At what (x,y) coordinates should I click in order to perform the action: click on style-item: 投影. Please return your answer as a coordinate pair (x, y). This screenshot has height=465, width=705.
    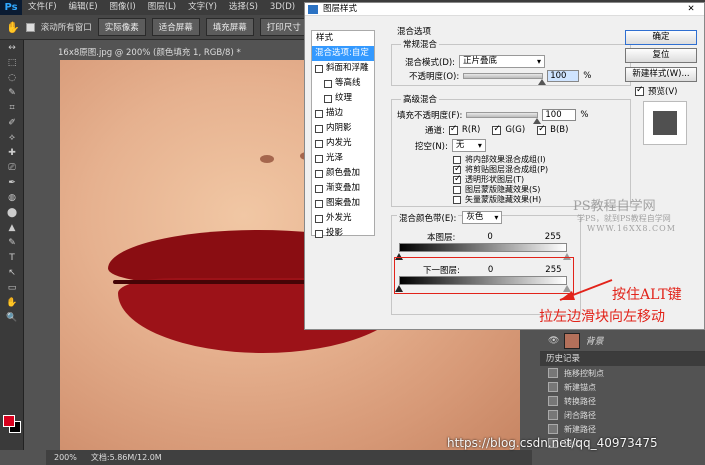
    Looking at the image, I should click on (343, 233).